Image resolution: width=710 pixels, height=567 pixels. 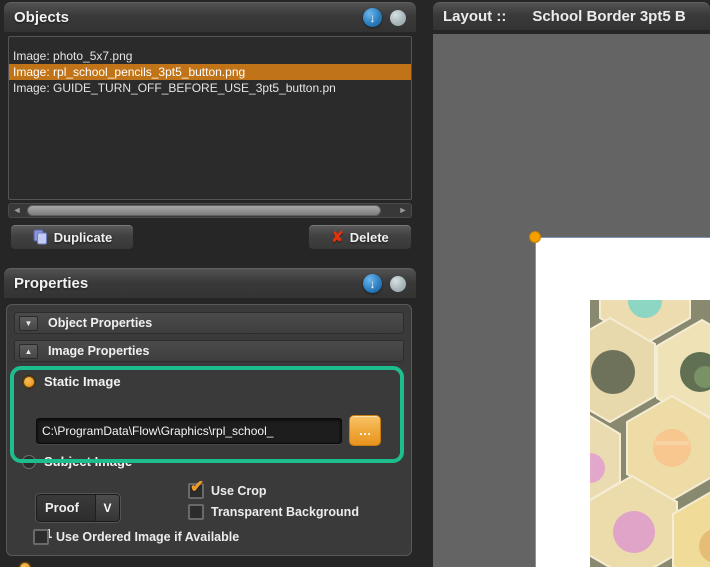 What do you see at coordinates (82, 381) in the screenshot?
I see `static-image-label: Static Image` at bounding box center [82, 381].